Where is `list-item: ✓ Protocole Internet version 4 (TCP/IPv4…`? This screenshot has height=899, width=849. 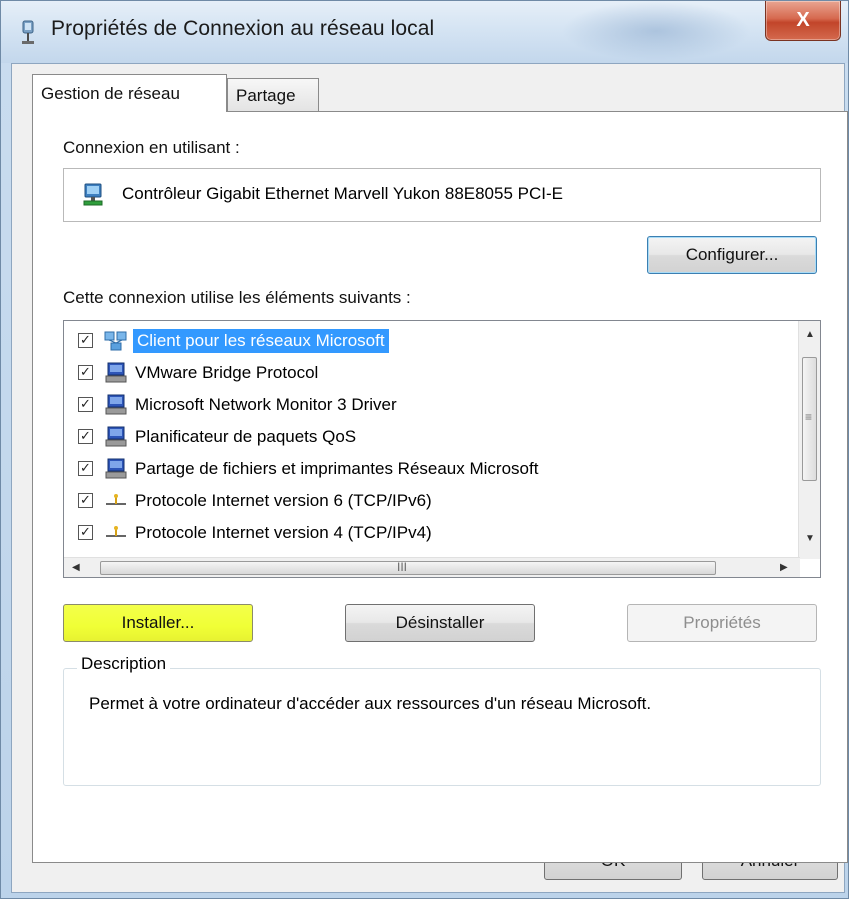 list-item: ✓ Protocole Internet version 4 (TCP/IPv4… is located at coordinates (424, 533).